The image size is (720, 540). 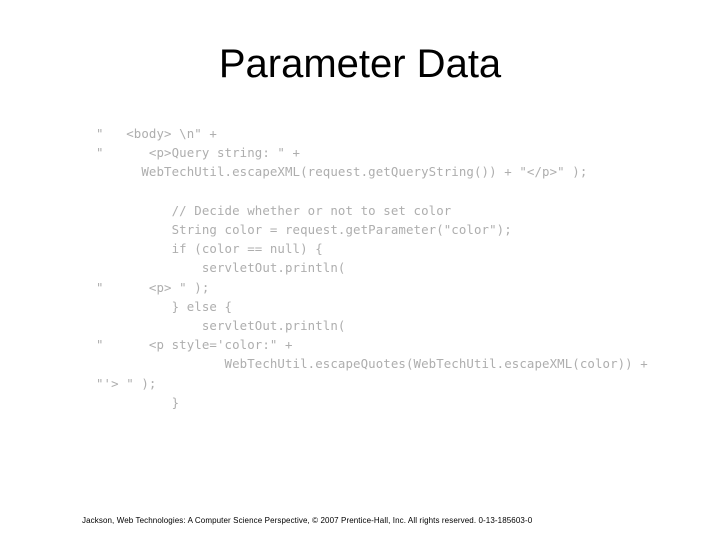 I want to click on code-line: " <p>Query string: " +, so click(x=198, y=153).